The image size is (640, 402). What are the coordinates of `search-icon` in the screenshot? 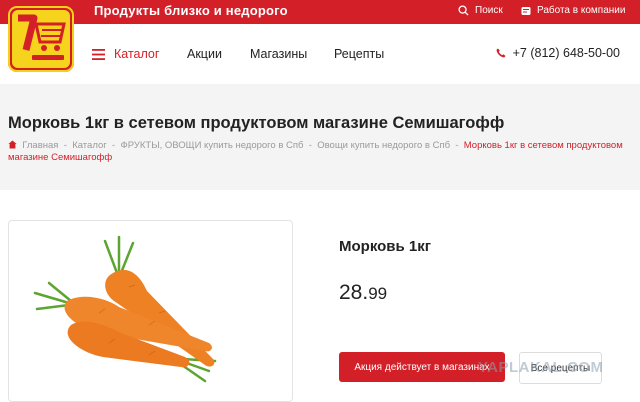 It's located at (463, 10).